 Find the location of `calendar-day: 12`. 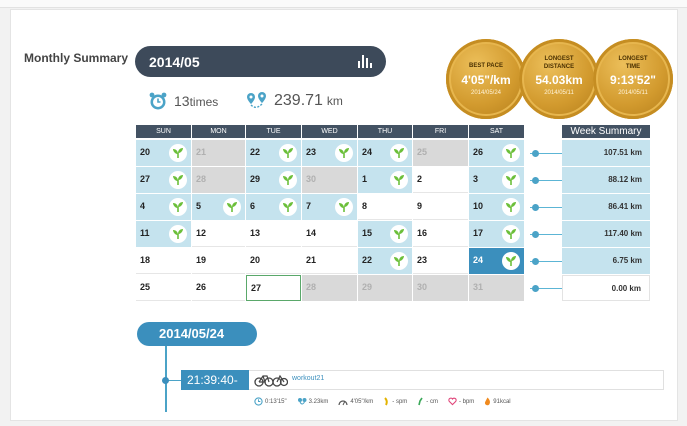

calendar-day: 12 is located at coordinates (218, 234).